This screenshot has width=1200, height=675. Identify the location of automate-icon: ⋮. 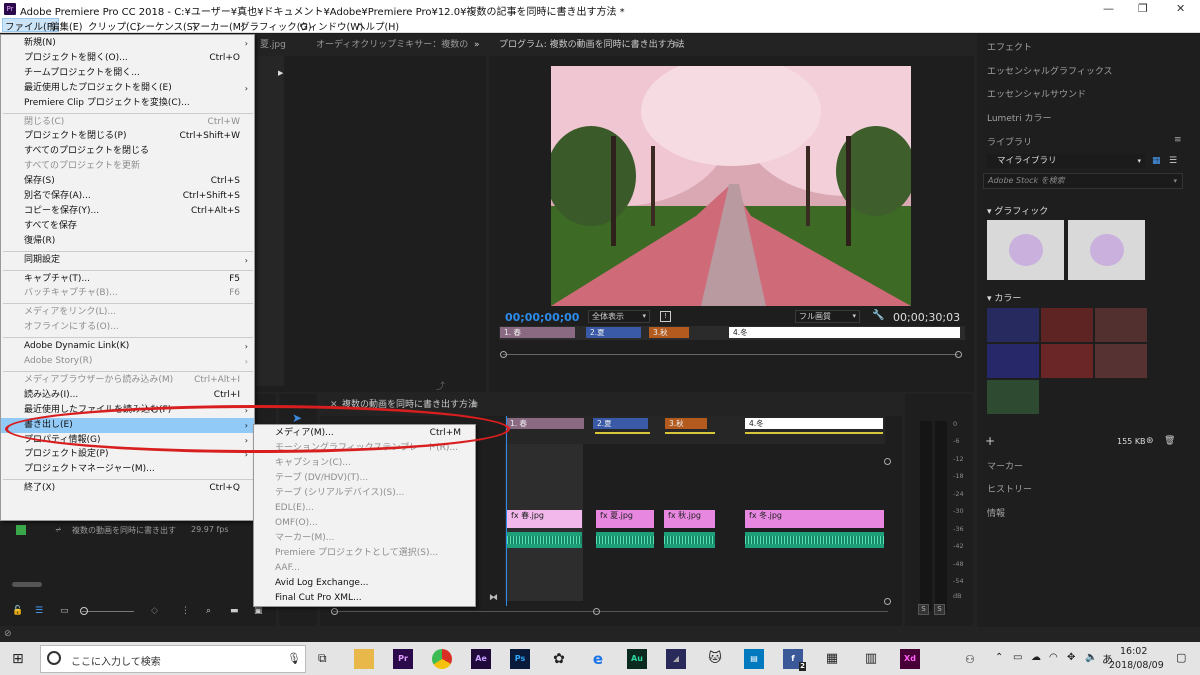
(185, 611).